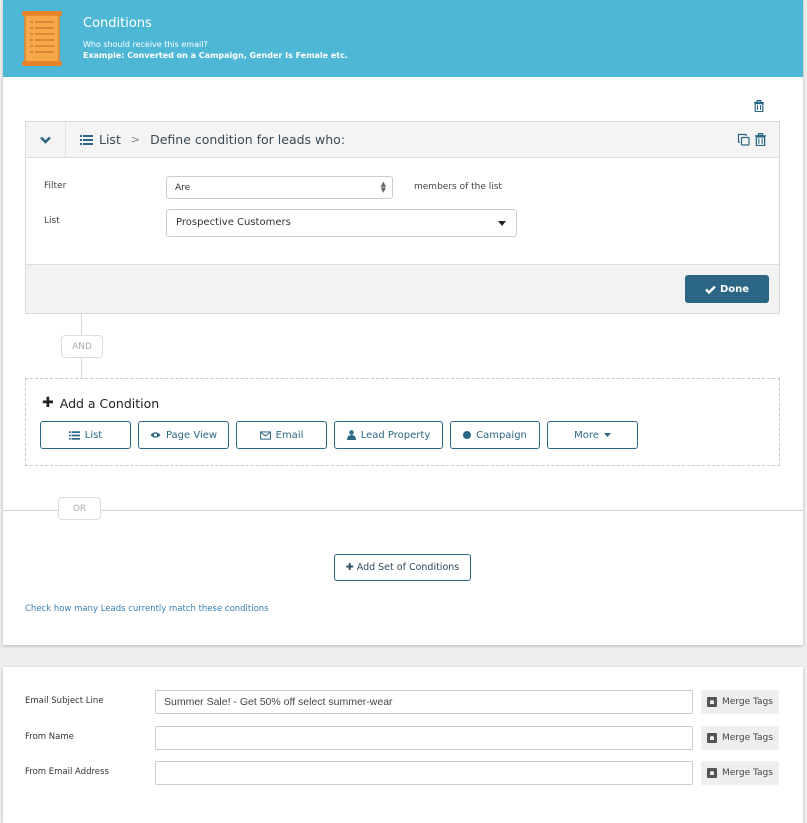  What do you see at coordinates (424, 773) in the screenshot?
I see `from-email-input` at bounding box center [424, 773].